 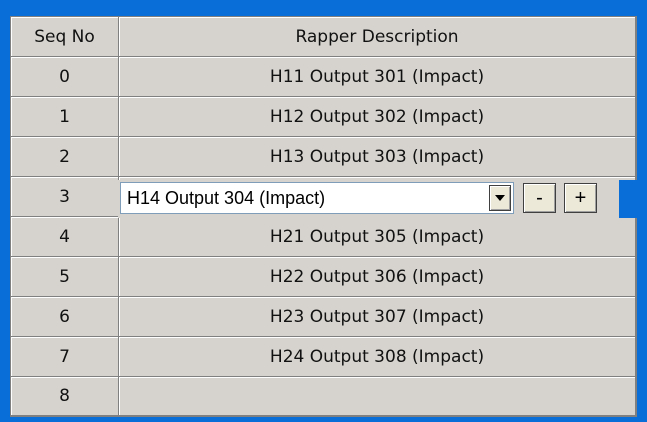 I want to click on selection-marker, so click(x=628, y=199).